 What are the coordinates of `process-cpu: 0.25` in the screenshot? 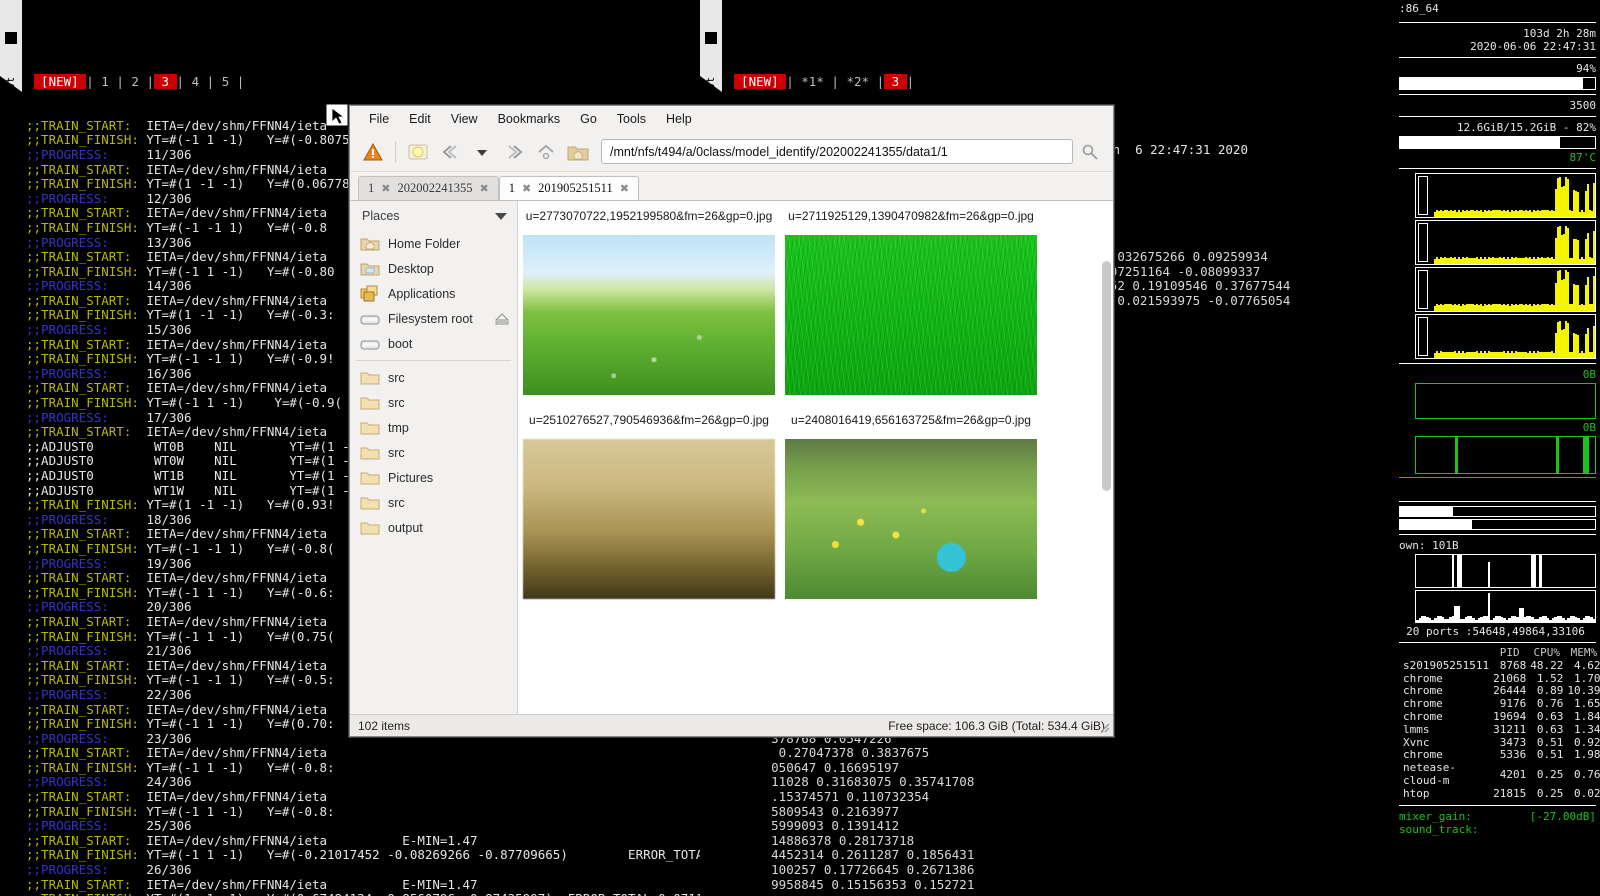 It's located at (1550, 793).